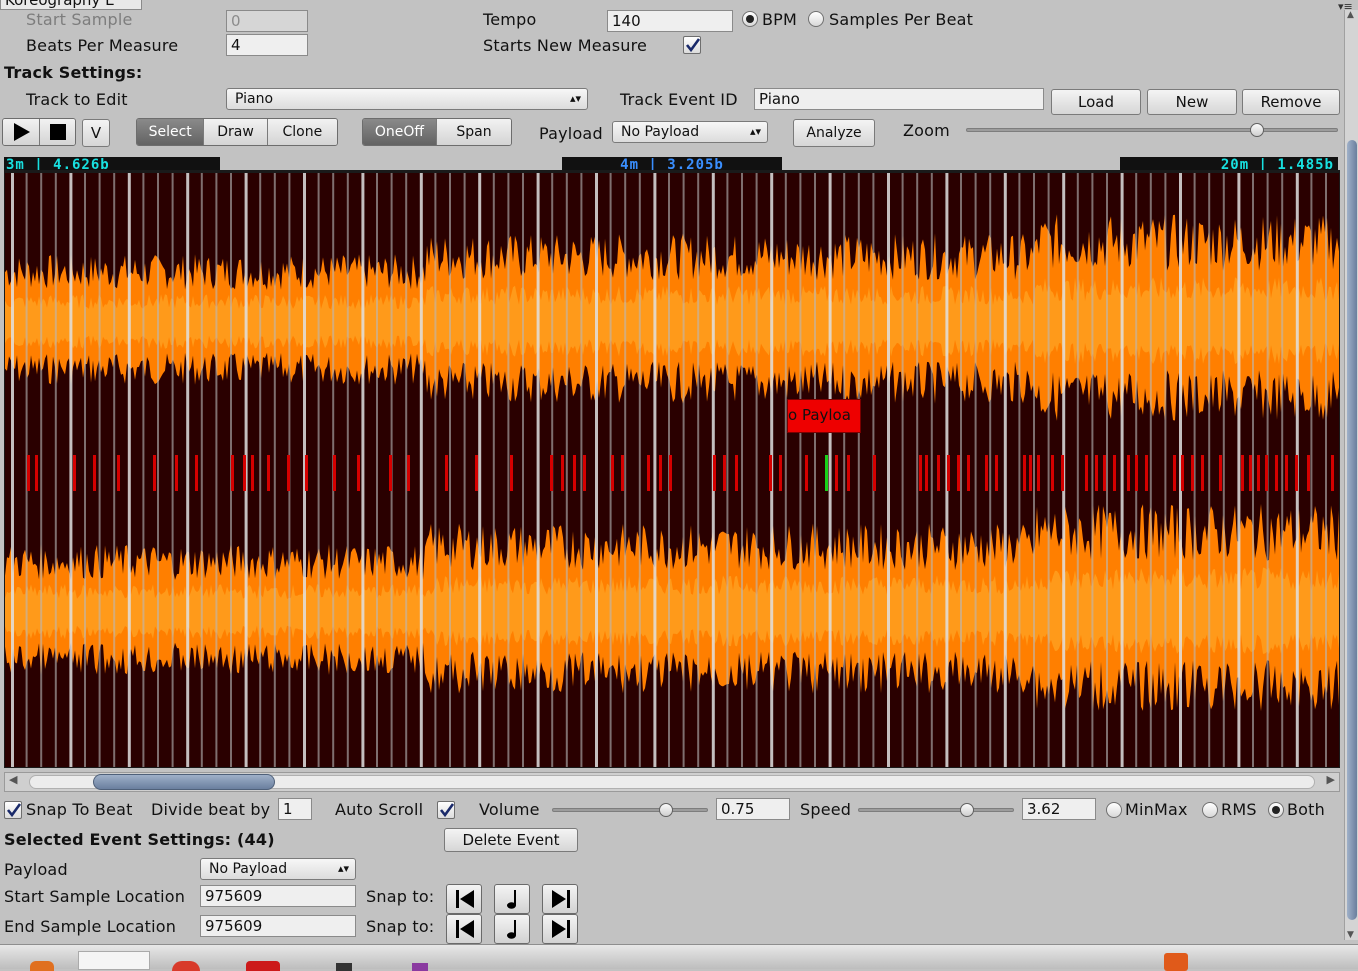 This screenshot has height=971, width=1358. I want to click on start-sample-location-field: 975609, so click(278, 896).